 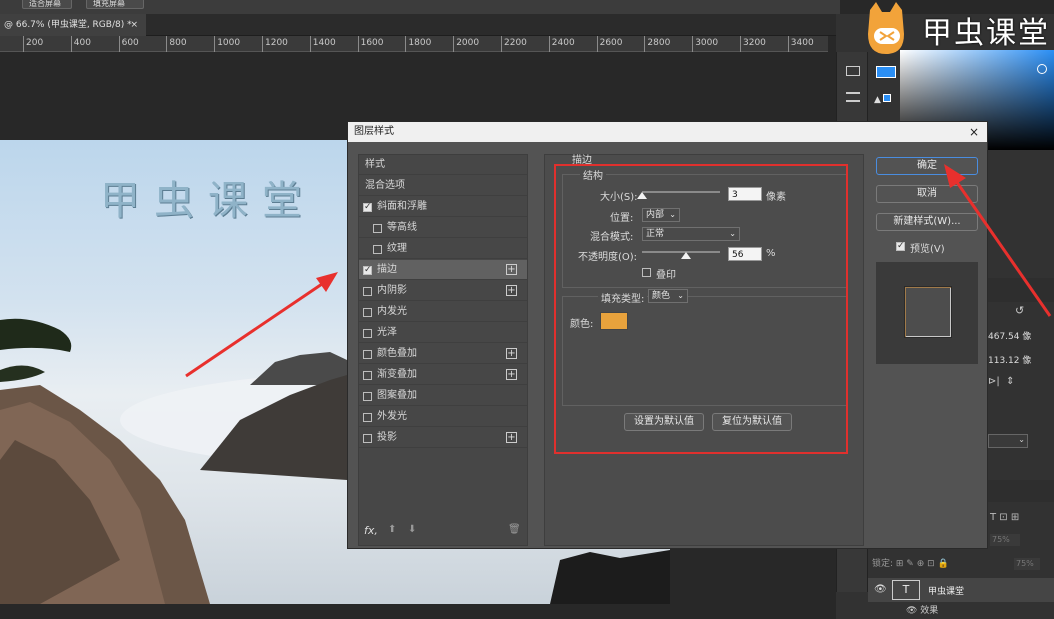 I want to click on style-item: 斜面和浮雕, so click(x=443, y=207).